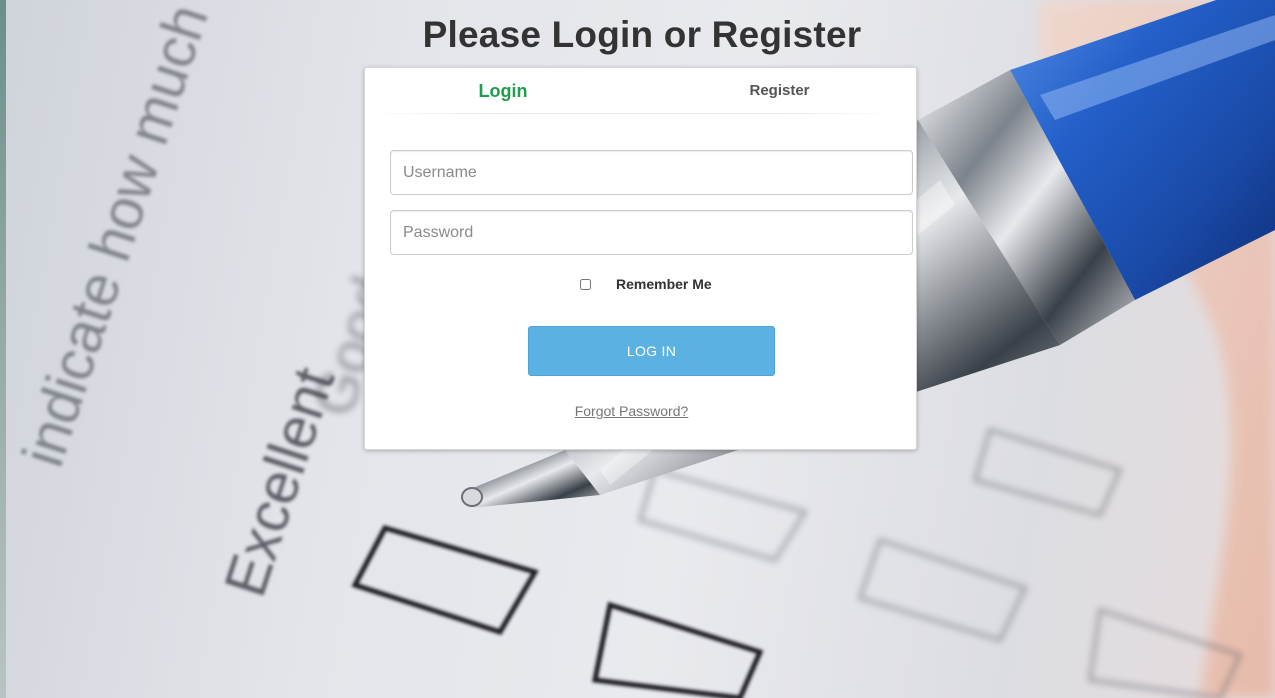 Image resolution: width=1275 pixels, height=698 pixels. I want to click on page-title: Please Login or Register, so click(642, 34).